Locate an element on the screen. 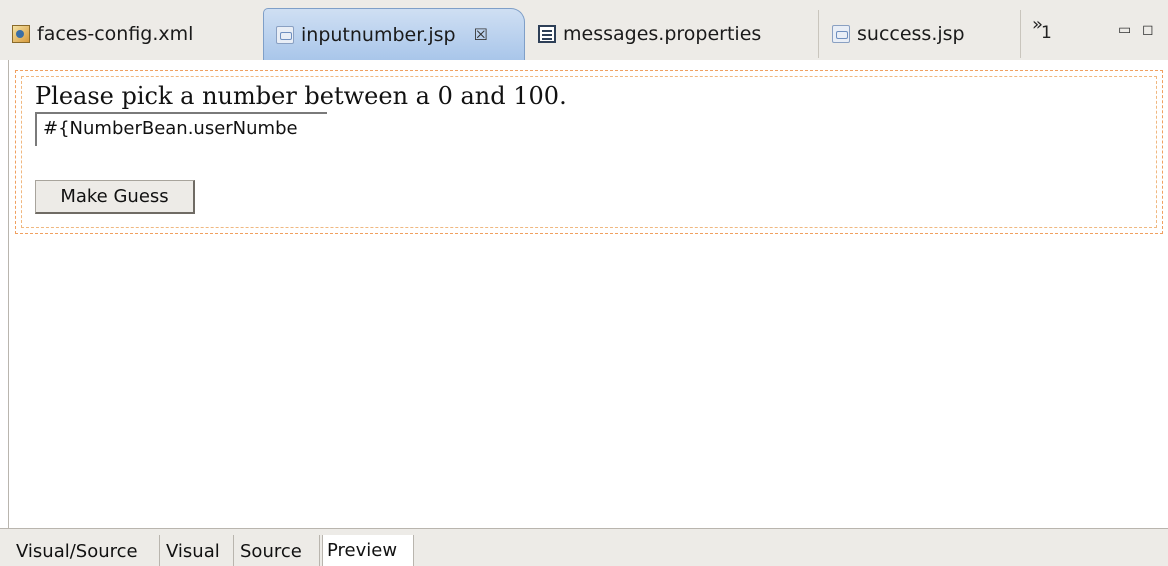 The width and height of the screenshot is (1168, 566). editor-mode-tabs: Visual/Source Visual Source Preview is located at coordinates (584, 547).